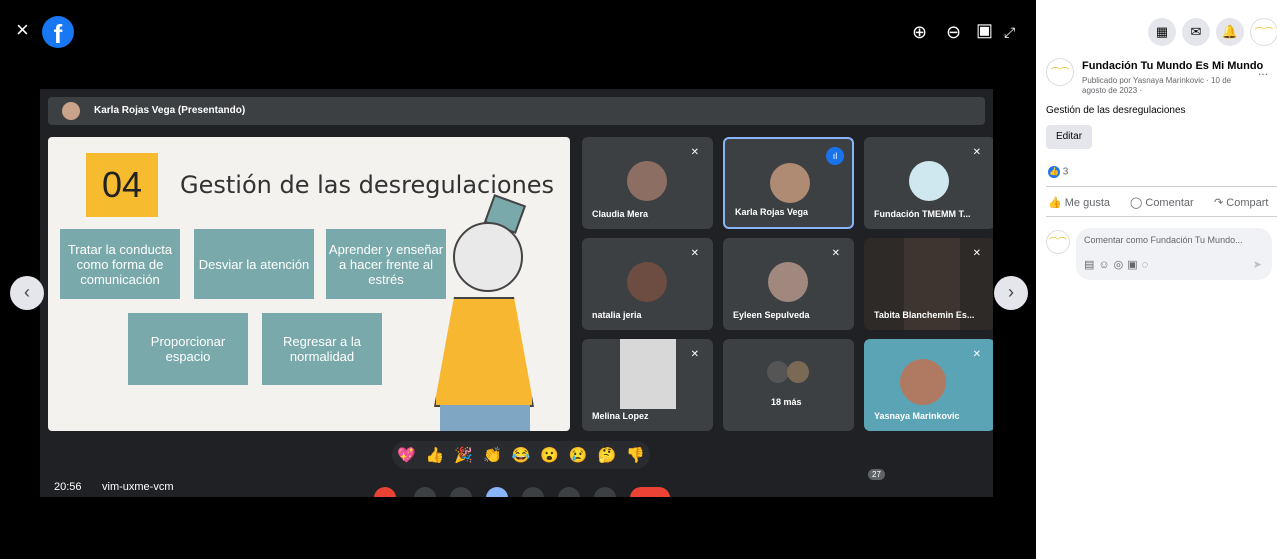  What do you see at coordinates (635, 455) in the screenshot?
I see `reaction-emoji: 👎` at bounding box center [635, 455].